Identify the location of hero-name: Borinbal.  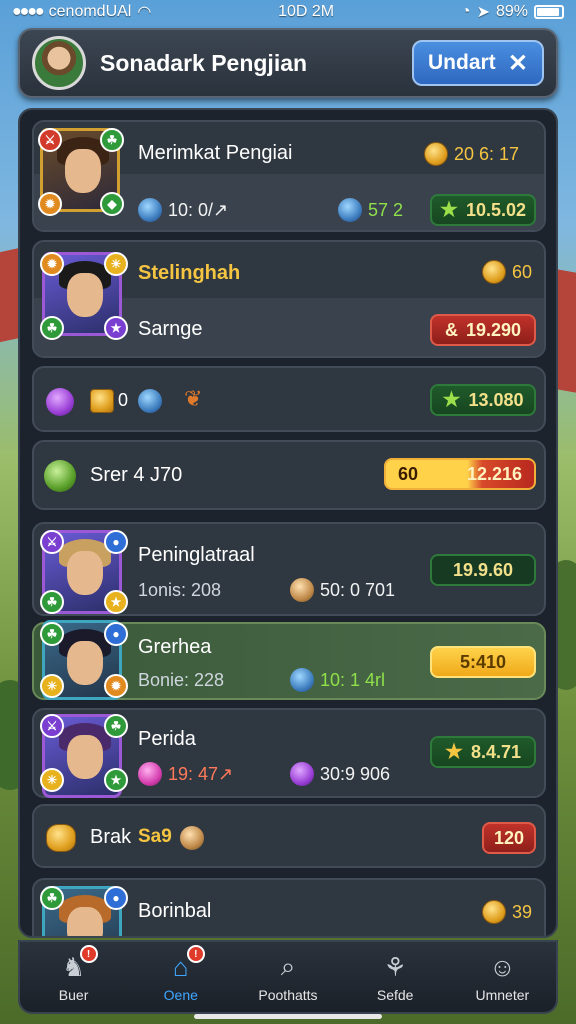
(175, 911).